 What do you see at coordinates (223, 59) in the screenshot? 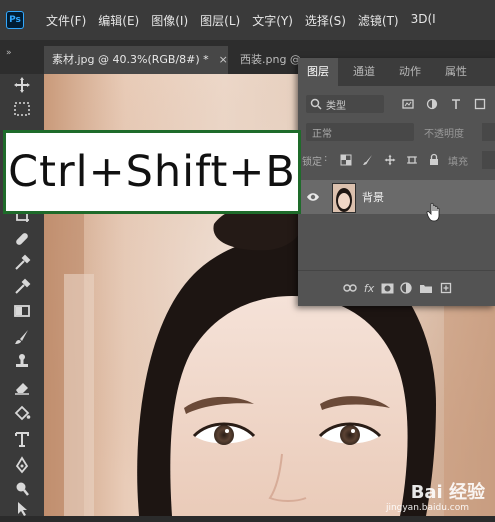
I see `close-tab-icon: ×` at bounding box center [223, 59].